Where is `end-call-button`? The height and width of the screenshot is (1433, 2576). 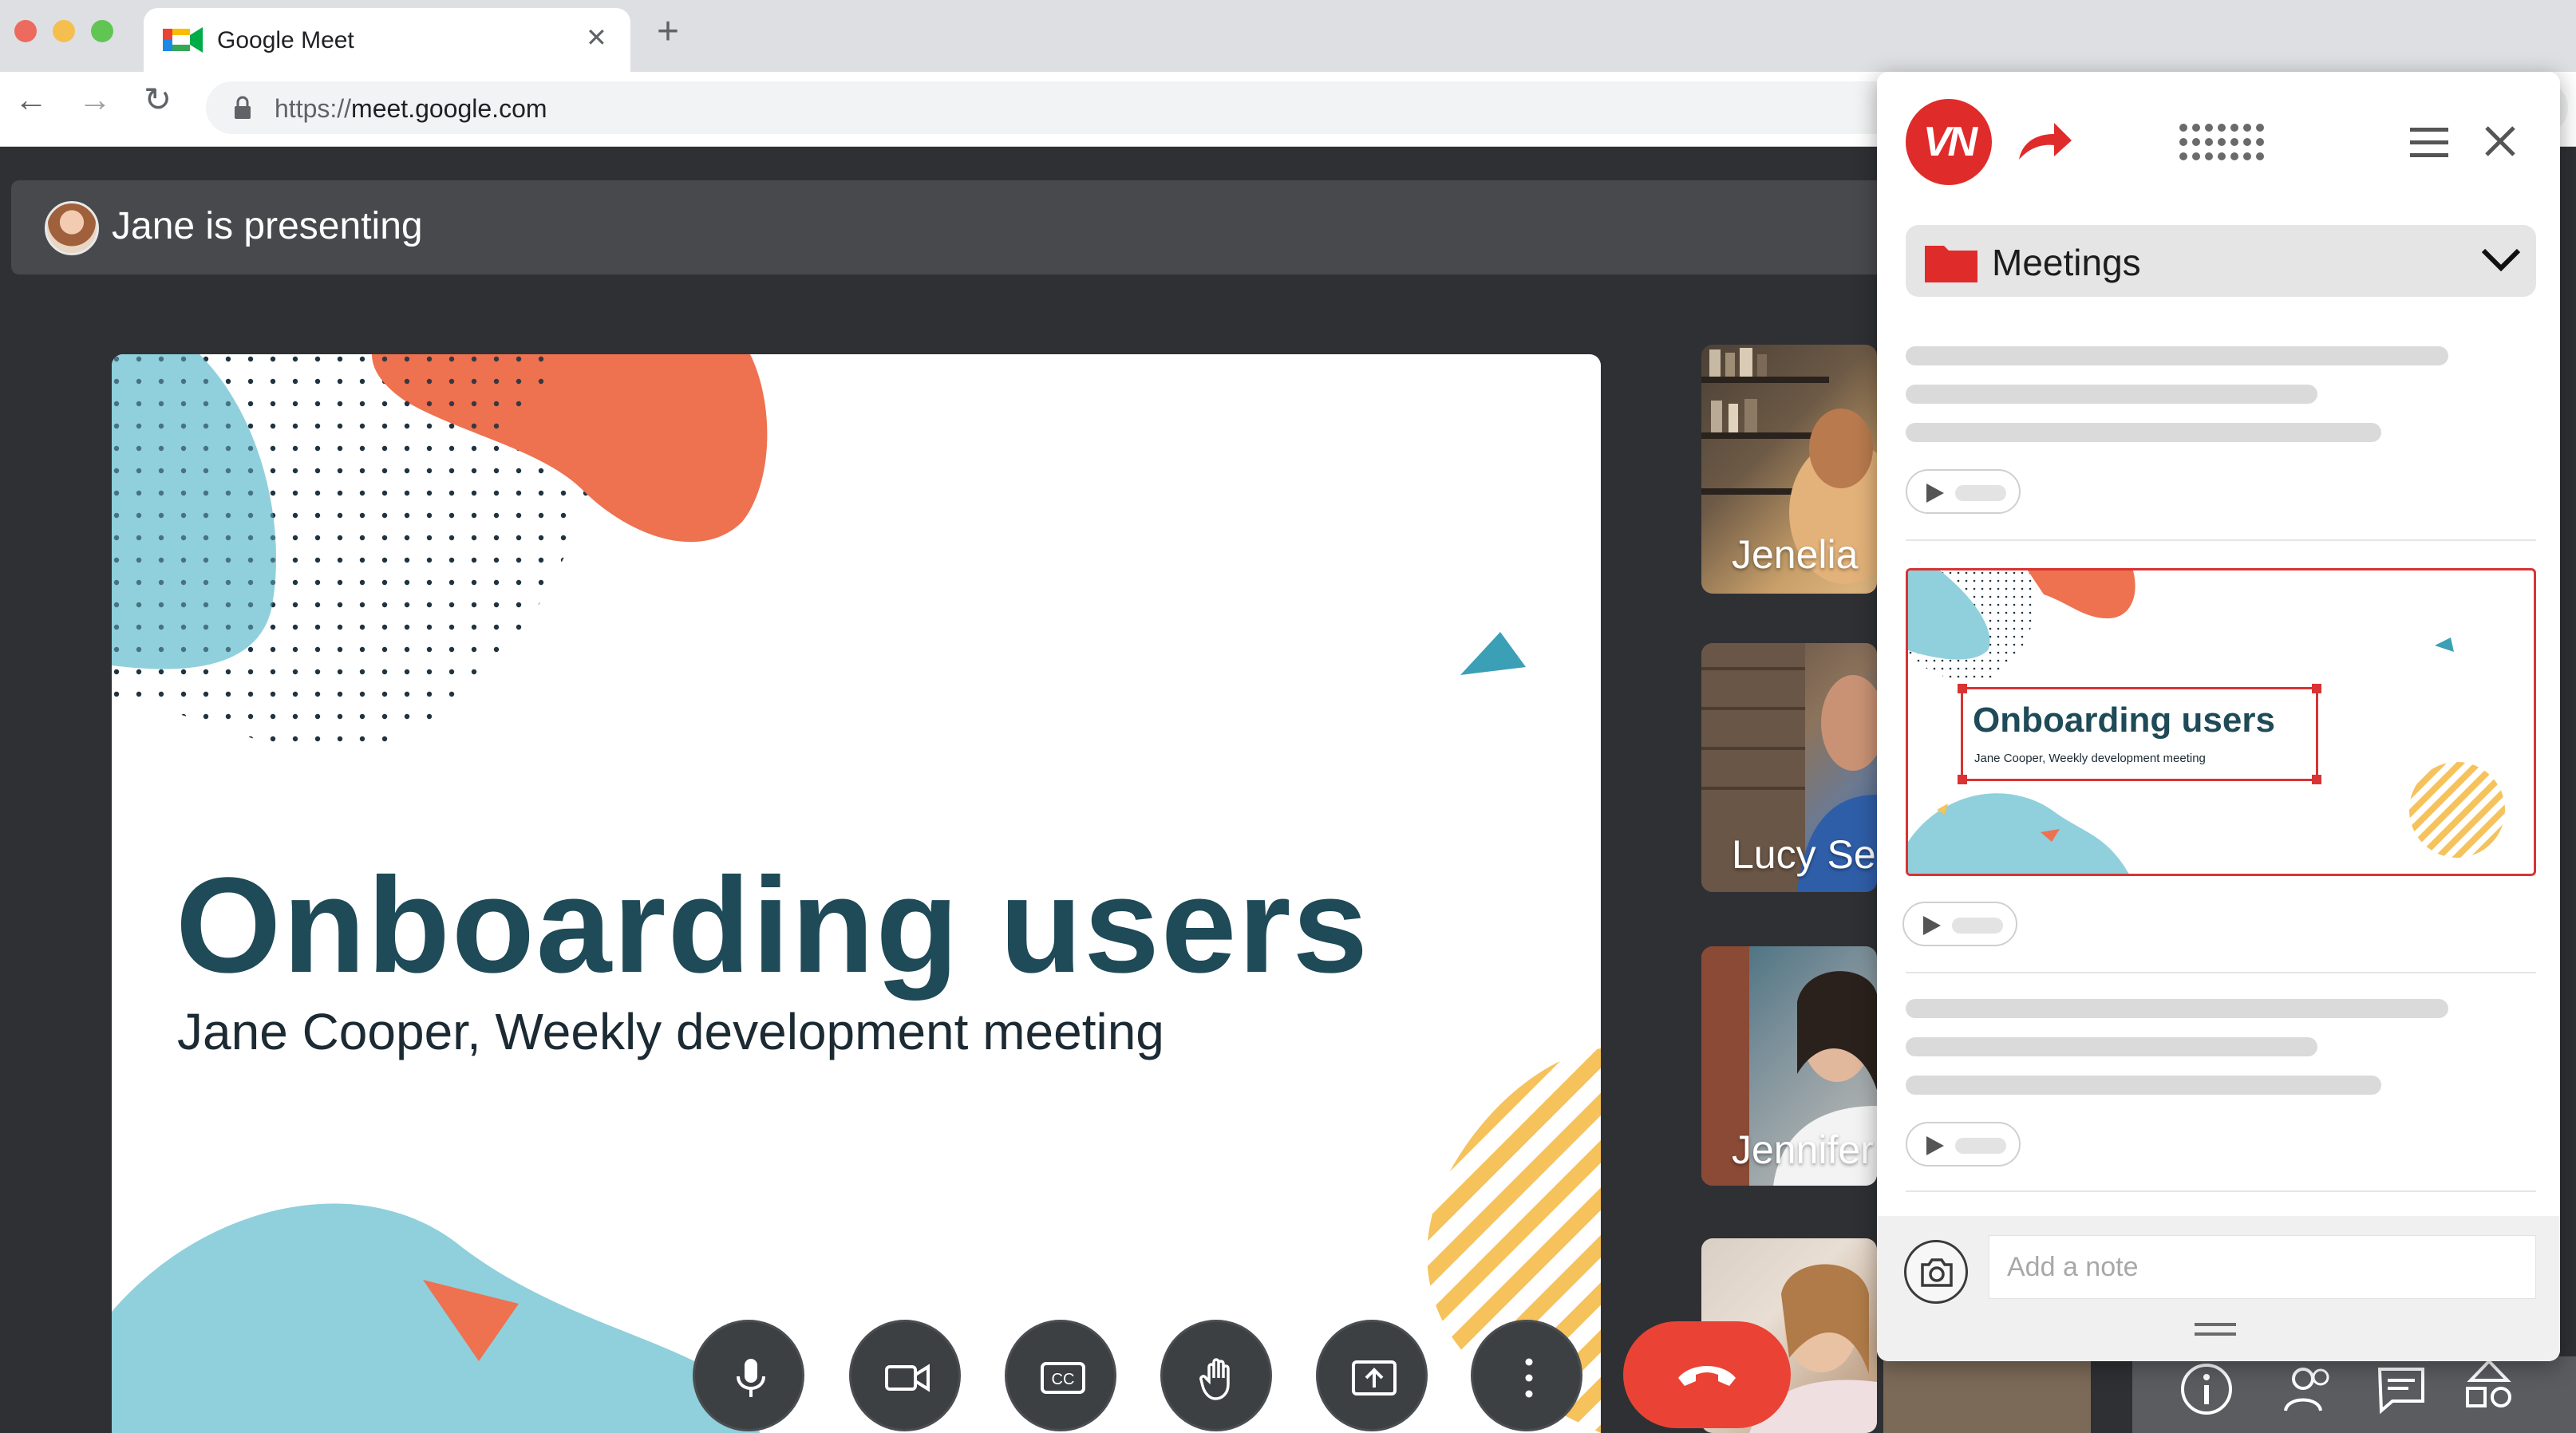 end-call-button is located at coordinates (1707, 1374).